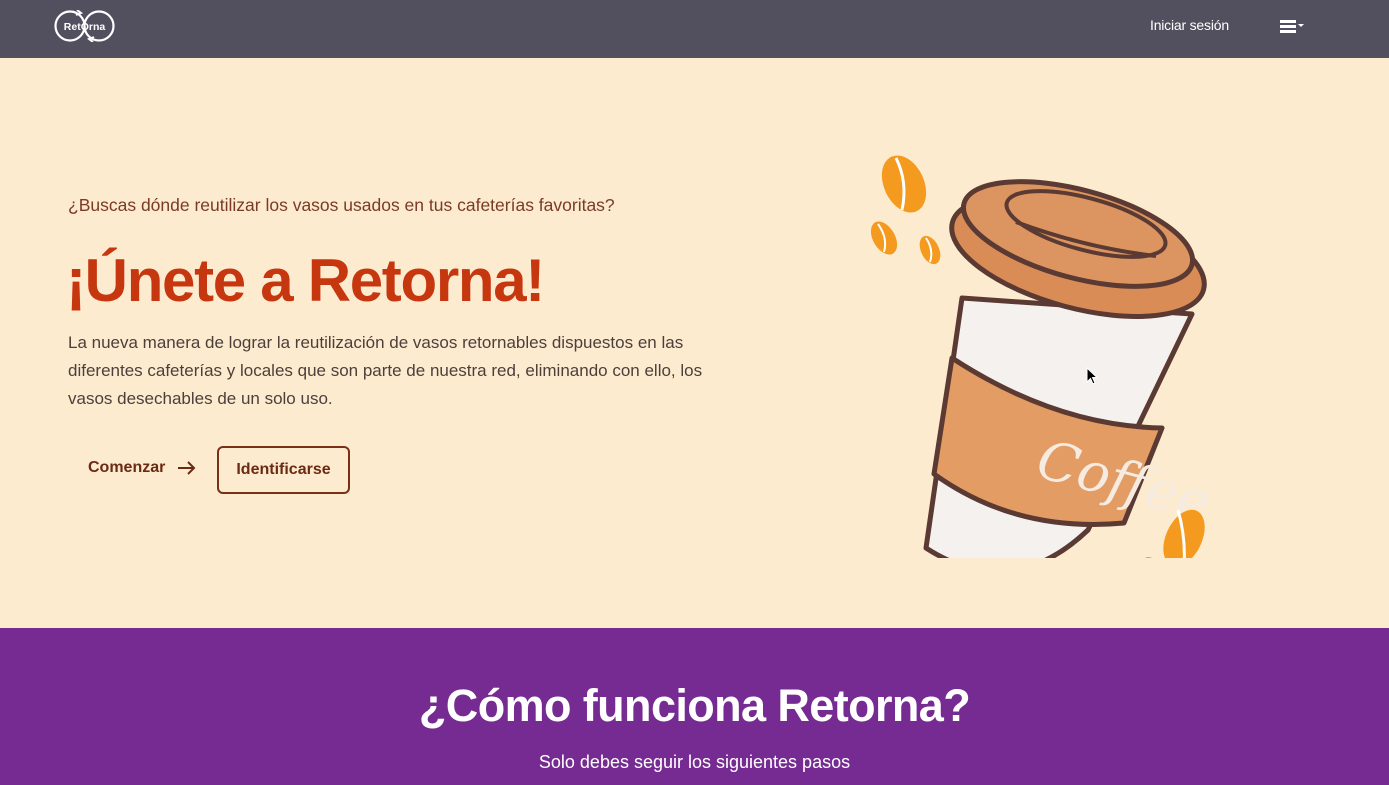 The image size is (1389, 785). I want to click on coffee-cup-illustration: Coffee, so click(1043, 356).